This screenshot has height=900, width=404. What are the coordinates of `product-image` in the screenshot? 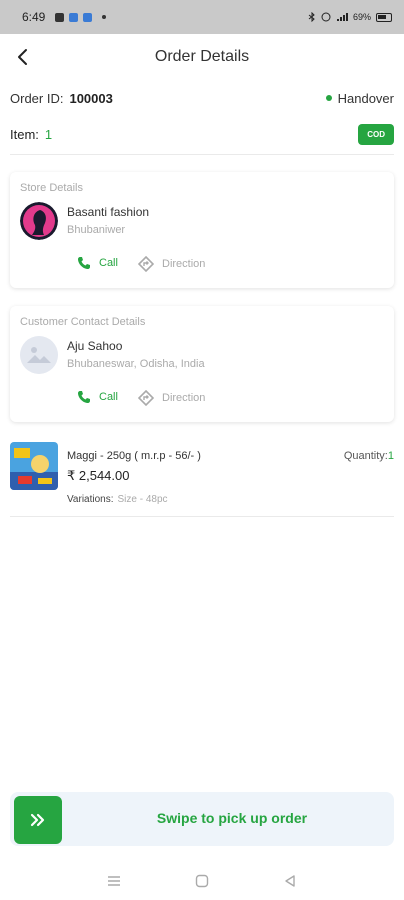 It's located at (34, 466).